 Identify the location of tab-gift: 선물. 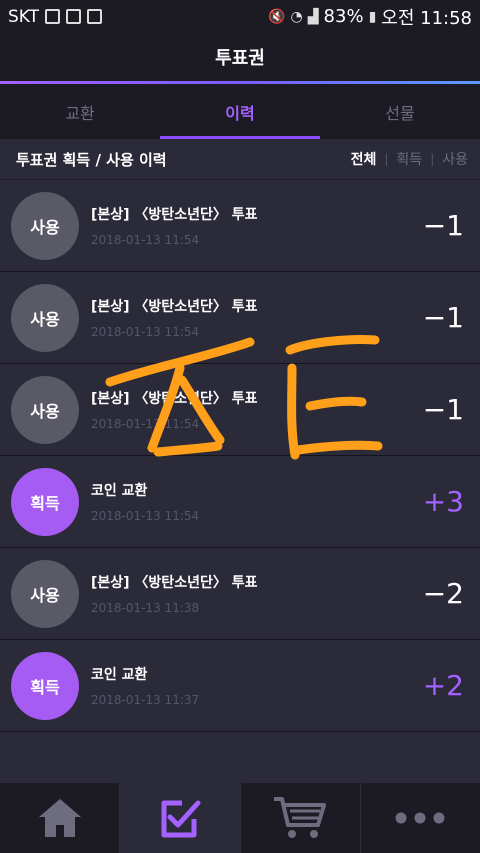
(400, 111).